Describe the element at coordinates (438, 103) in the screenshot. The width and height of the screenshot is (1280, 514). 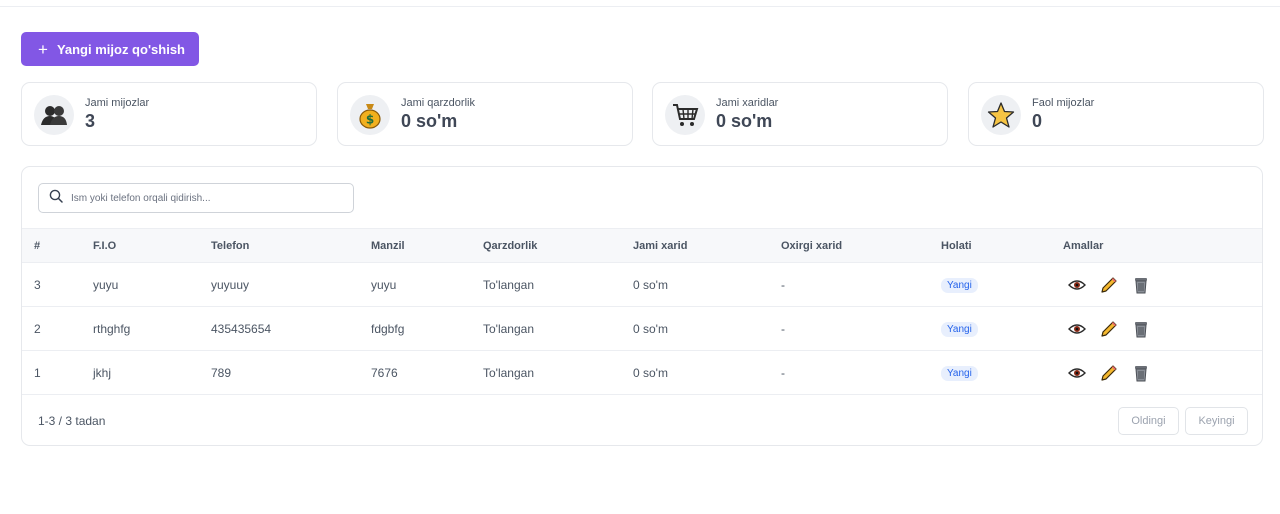
I see `stat-label: Jami qarzdorlik` at that location.